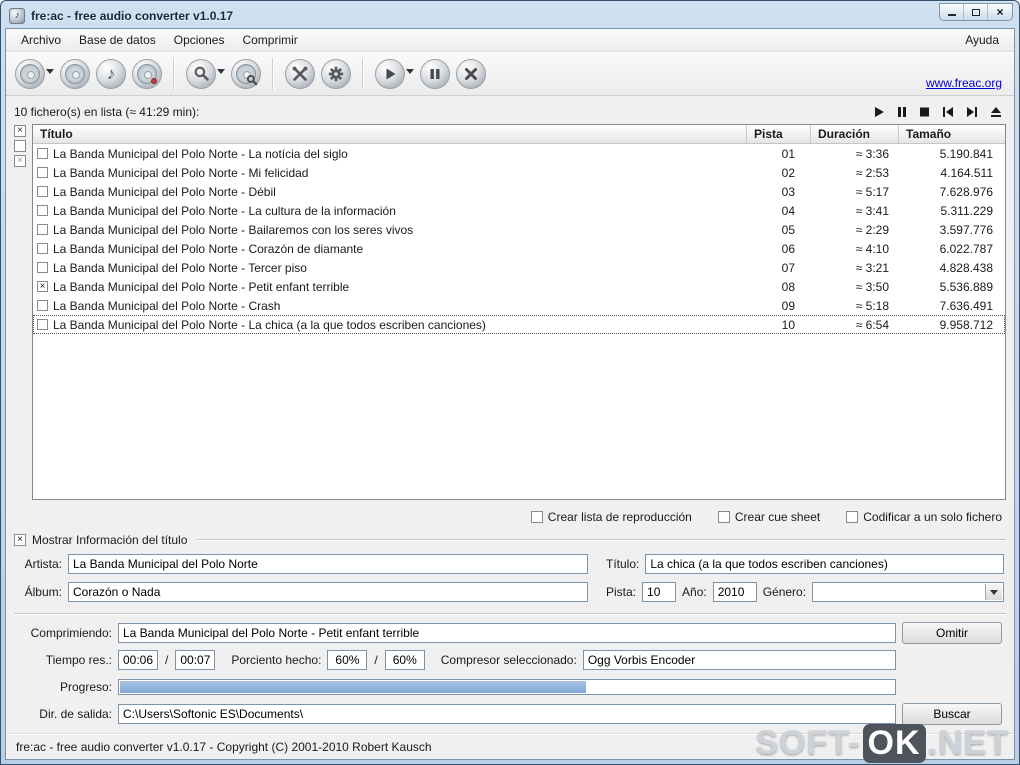  What do you see at coordinates (42, 286) in the screenshot?
I see `row-checkbox: ×` at bounding box center [42, 286].